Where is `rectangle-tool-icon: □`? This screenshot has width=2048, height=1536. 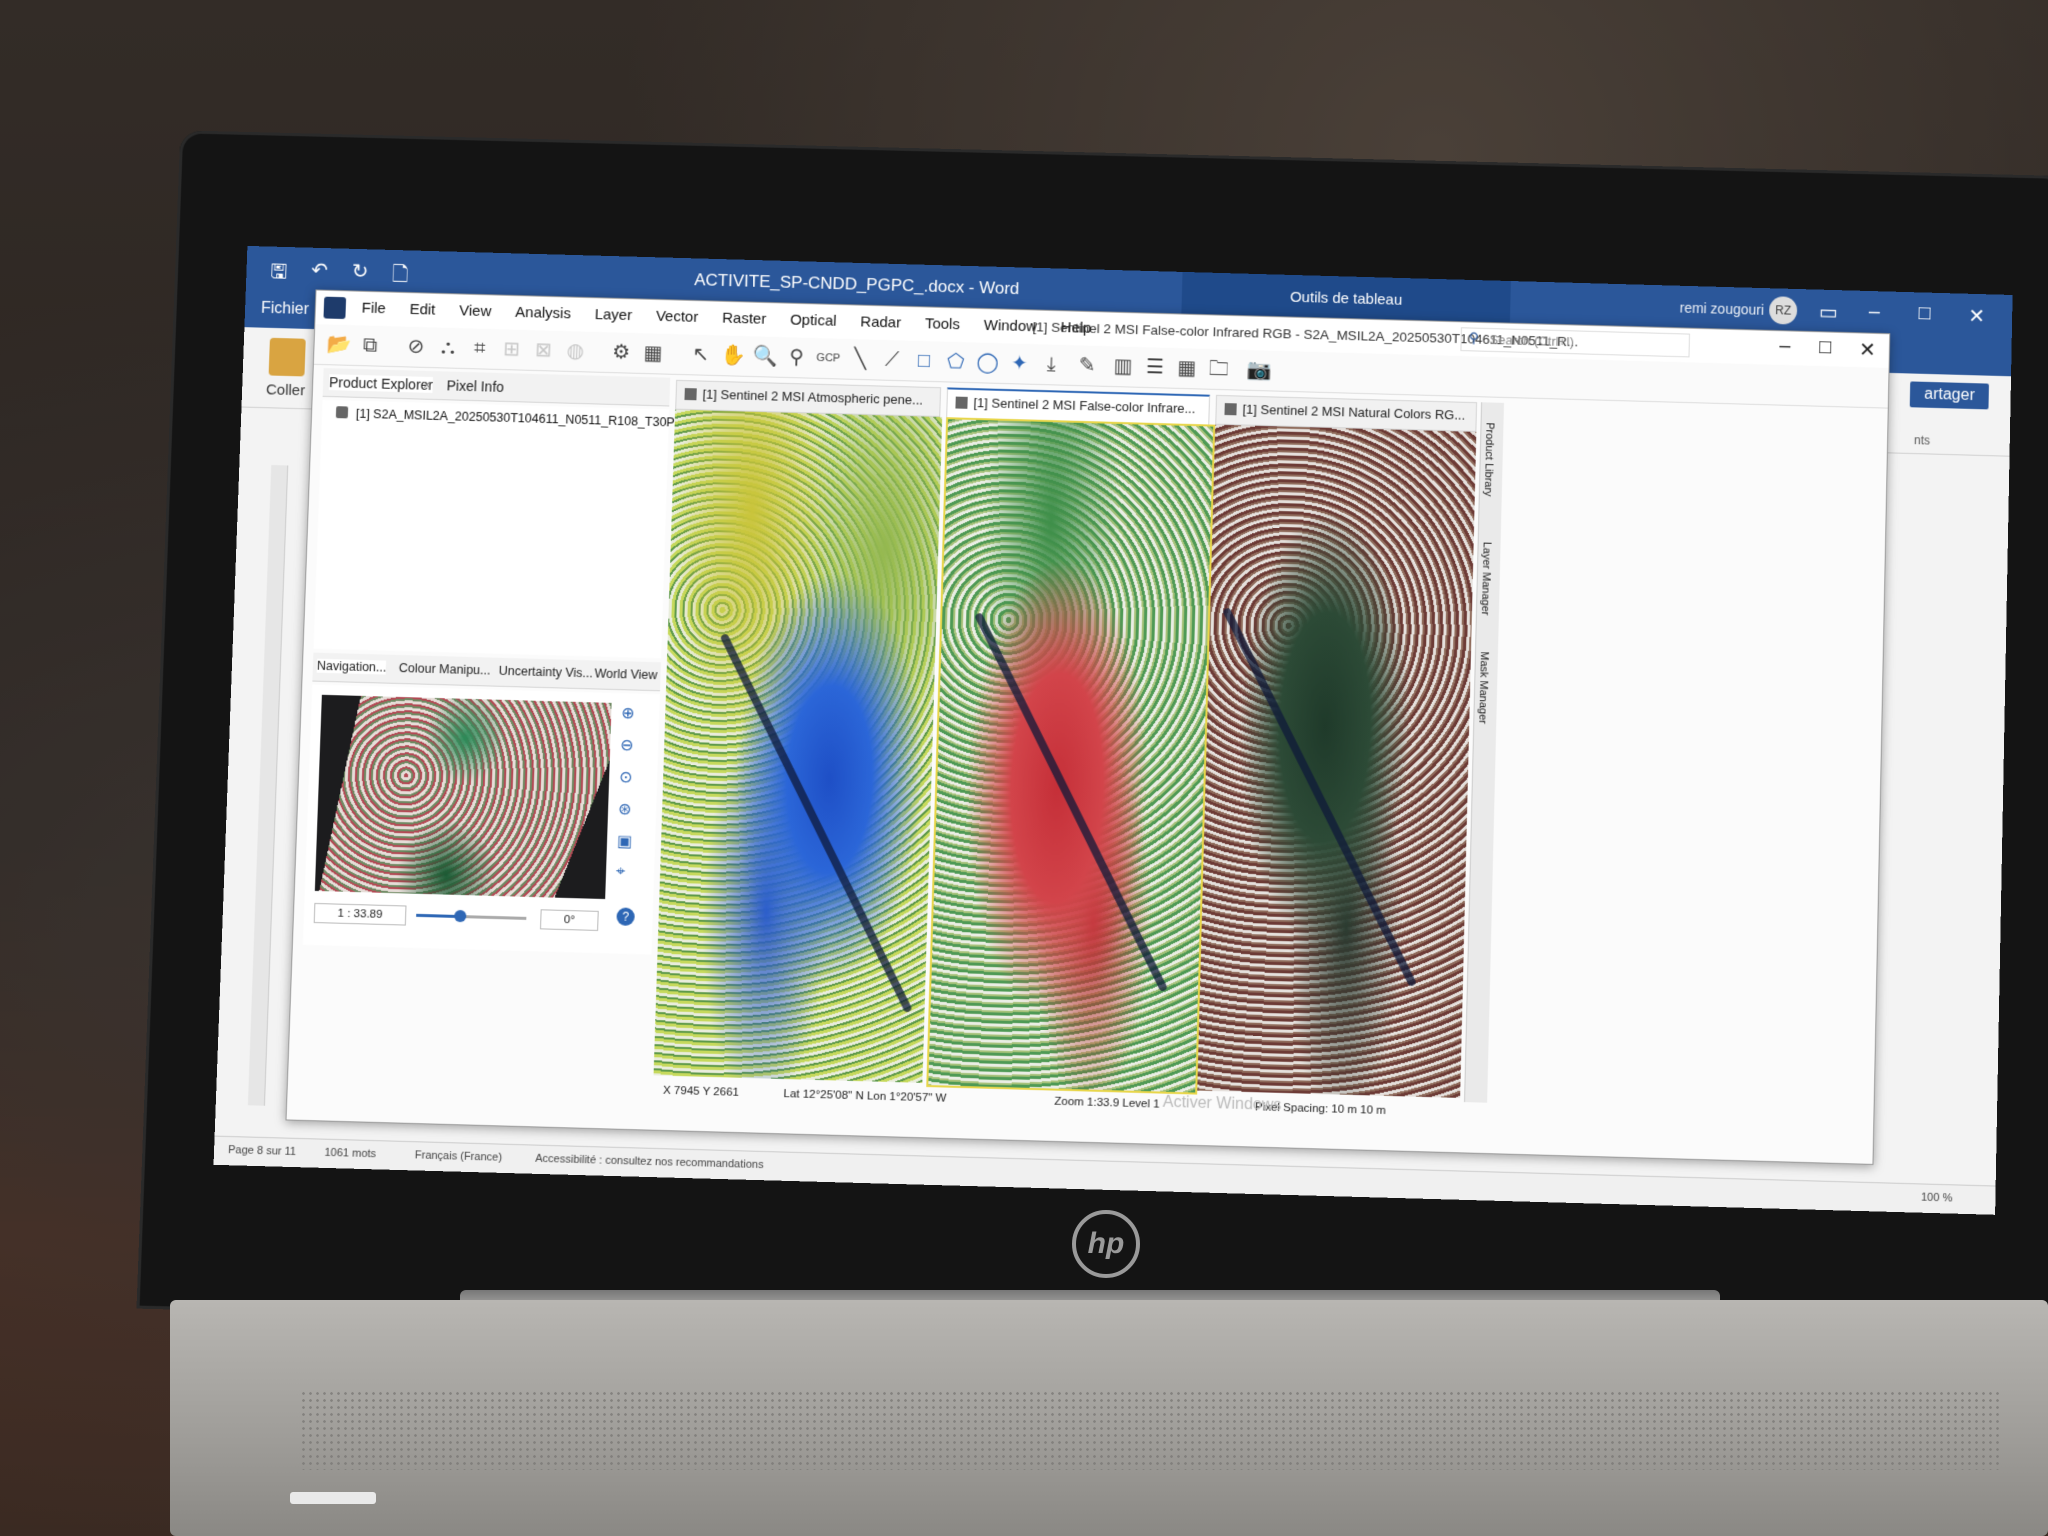 rectangle-tool-icon: □ is located at coordinates (924, 361).